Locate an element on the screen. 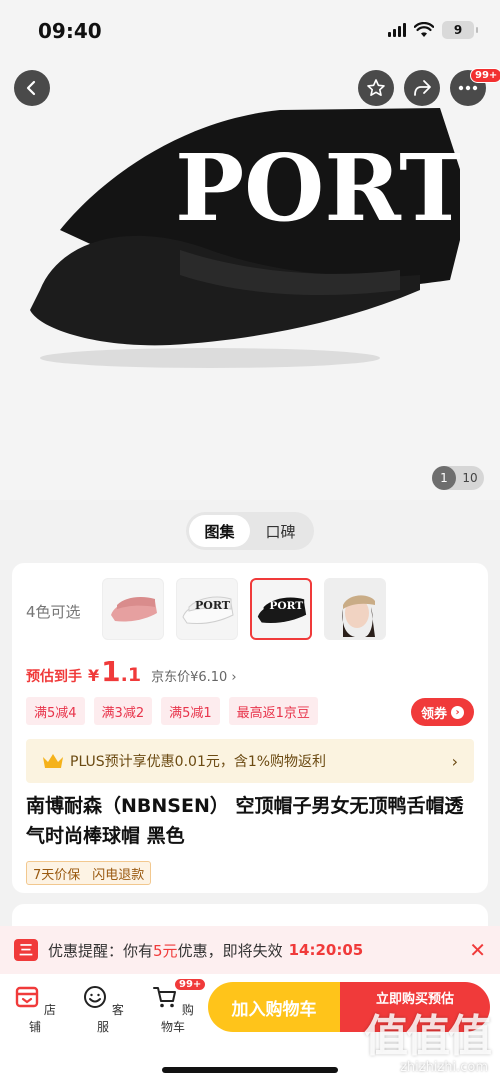 This screenshot has height=1083, width=500. black-cap-image: PORT is located at coordinates (282, 610).